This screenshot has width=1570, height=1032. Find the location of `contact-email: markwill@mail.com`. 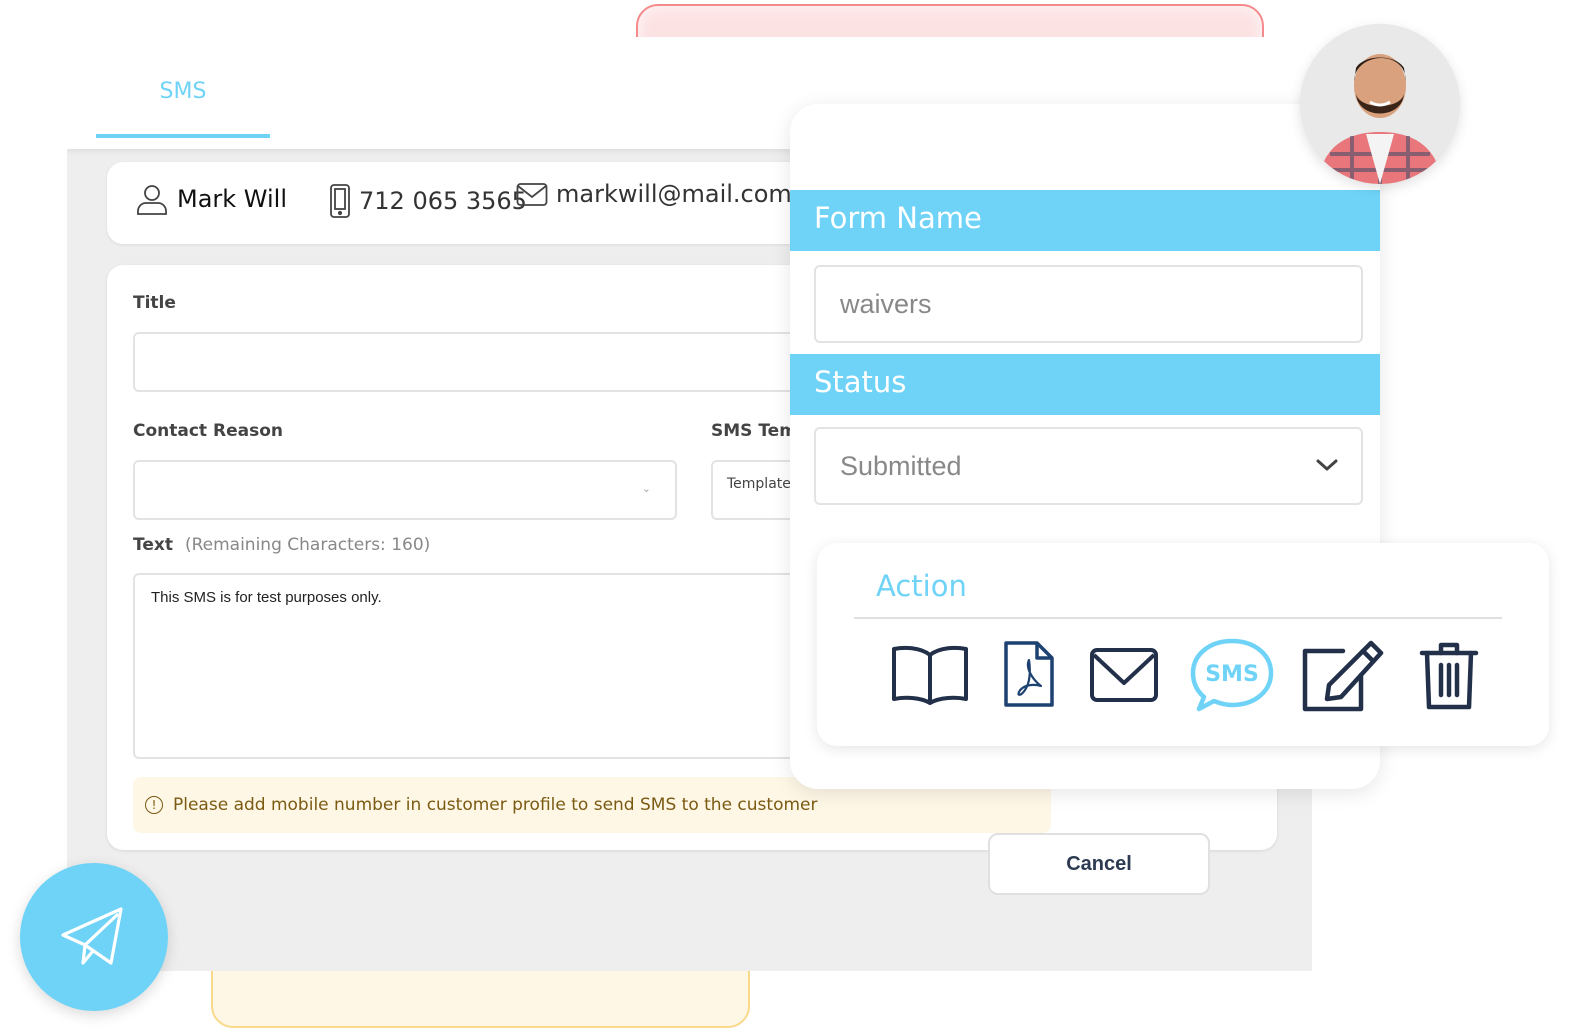

contact-email: markwill@mail.com is located at coordinates (654, 194).